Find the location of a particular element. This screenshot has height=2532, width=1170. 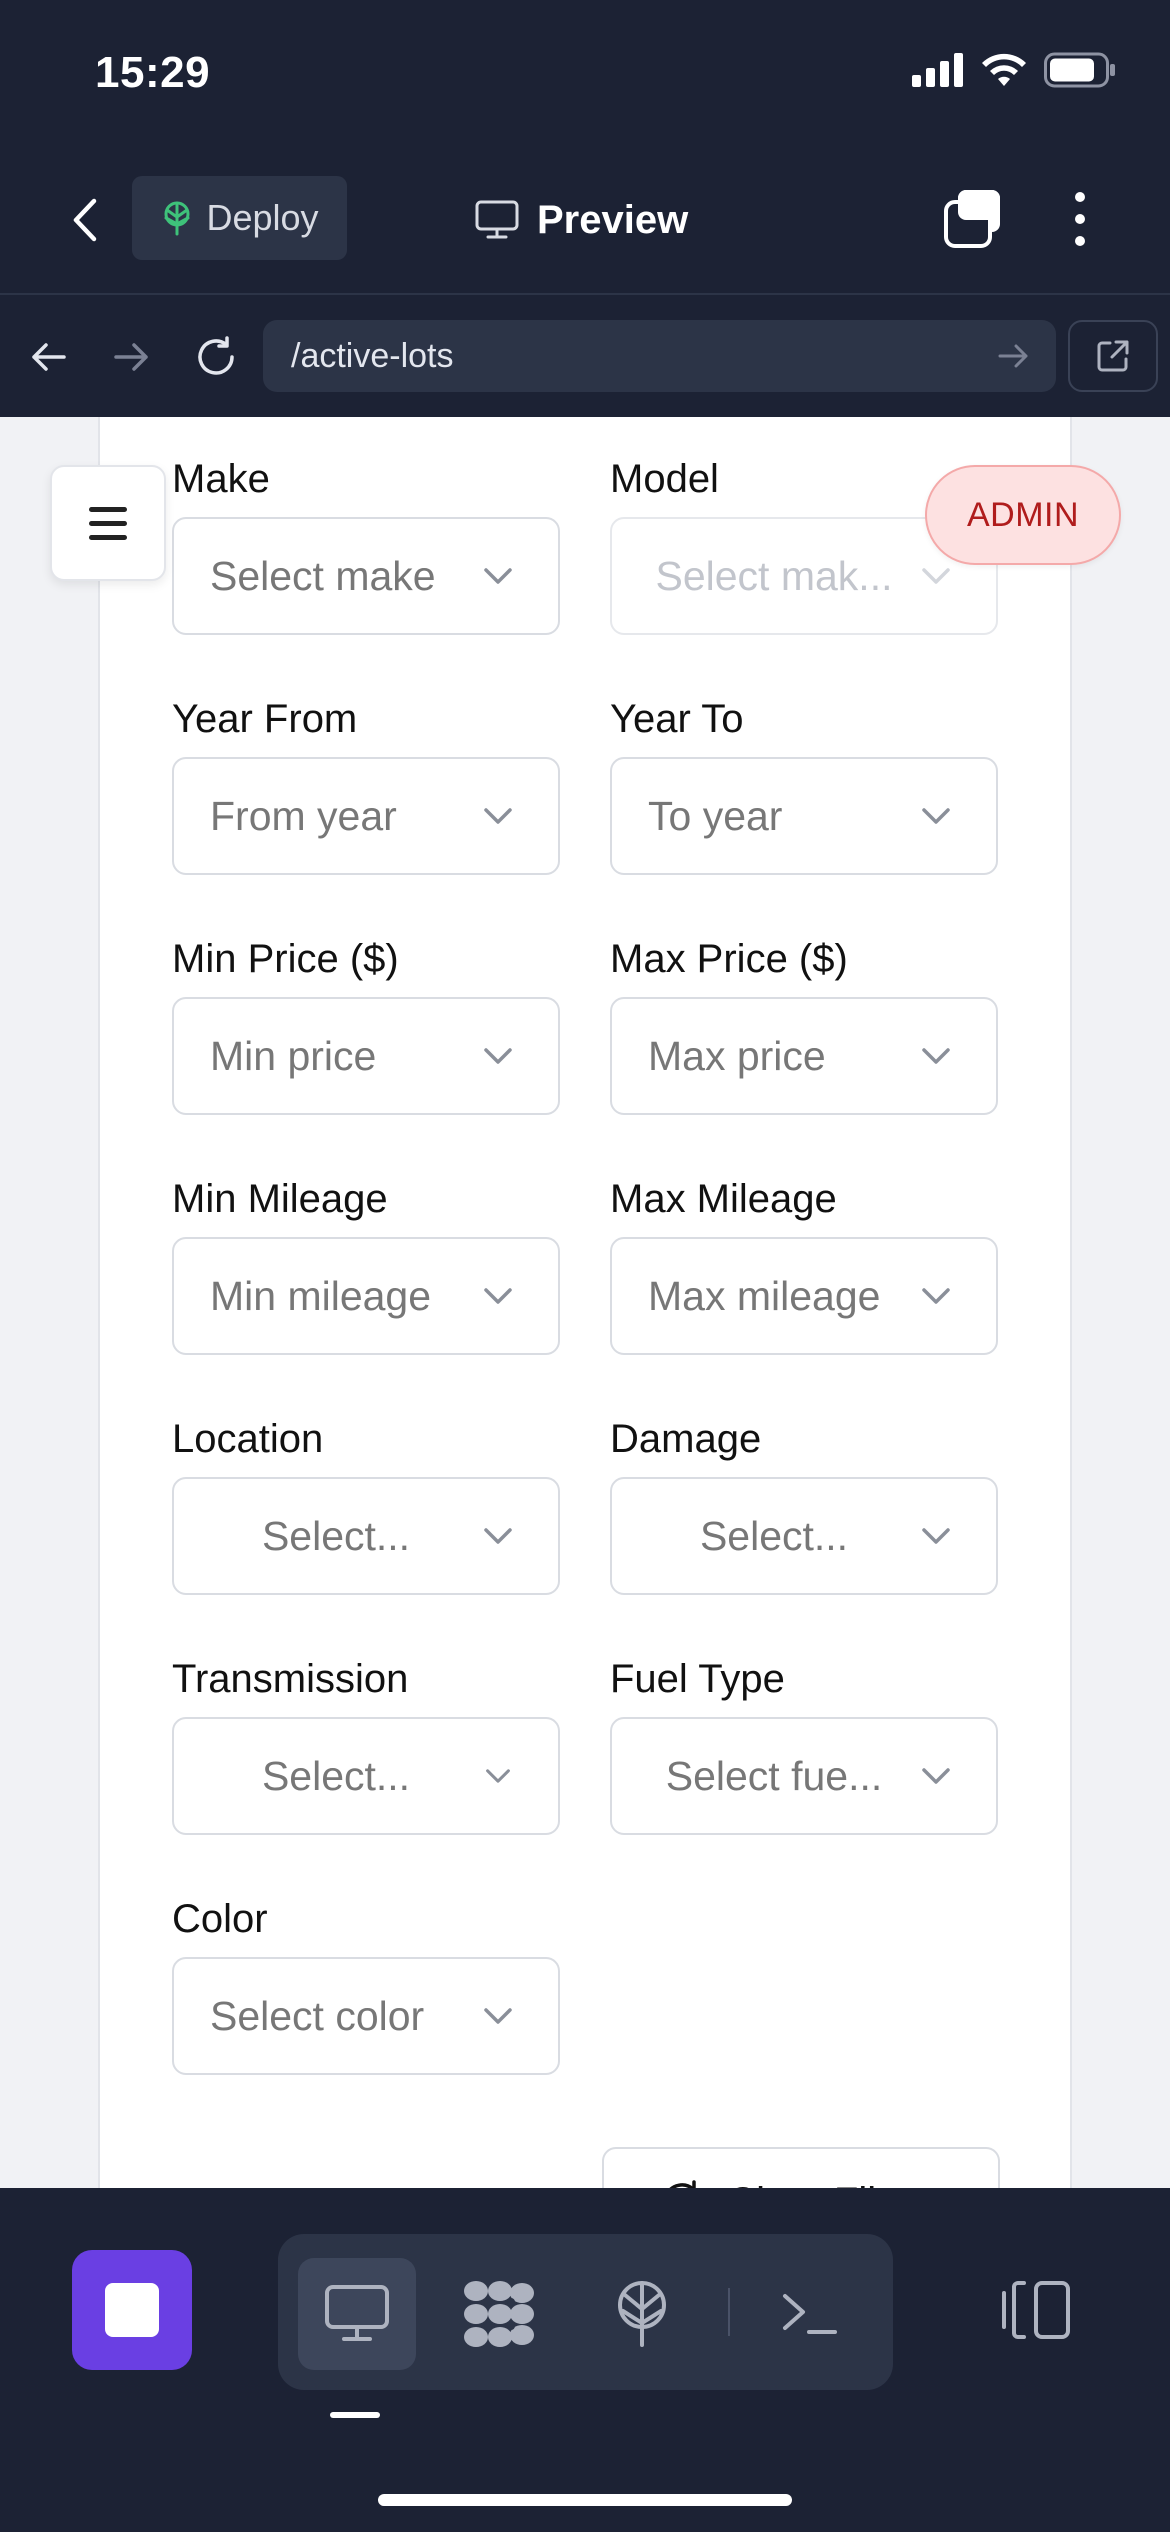

home-indicator is located at coordinates (585, 2500).